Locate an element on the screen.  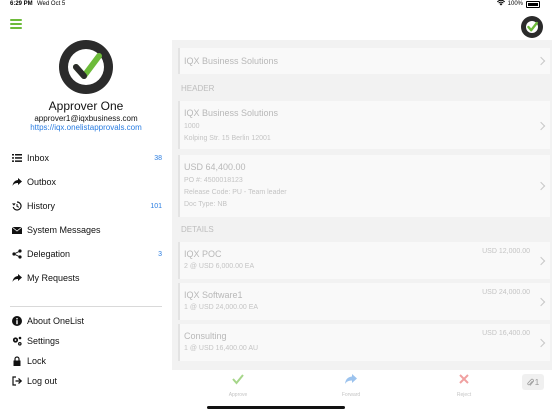
vendor-address: Kolping Str. 15 Berlin 12001 is located at coordinates (227, 138).